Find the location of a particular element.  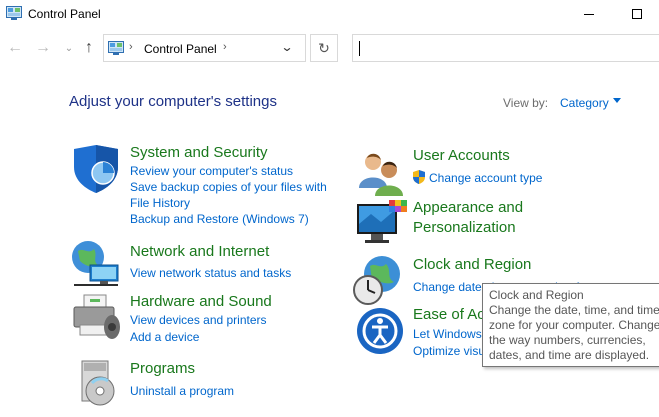

uninstall-program-link: Uninstall a program is located at coordinates (182, 391).